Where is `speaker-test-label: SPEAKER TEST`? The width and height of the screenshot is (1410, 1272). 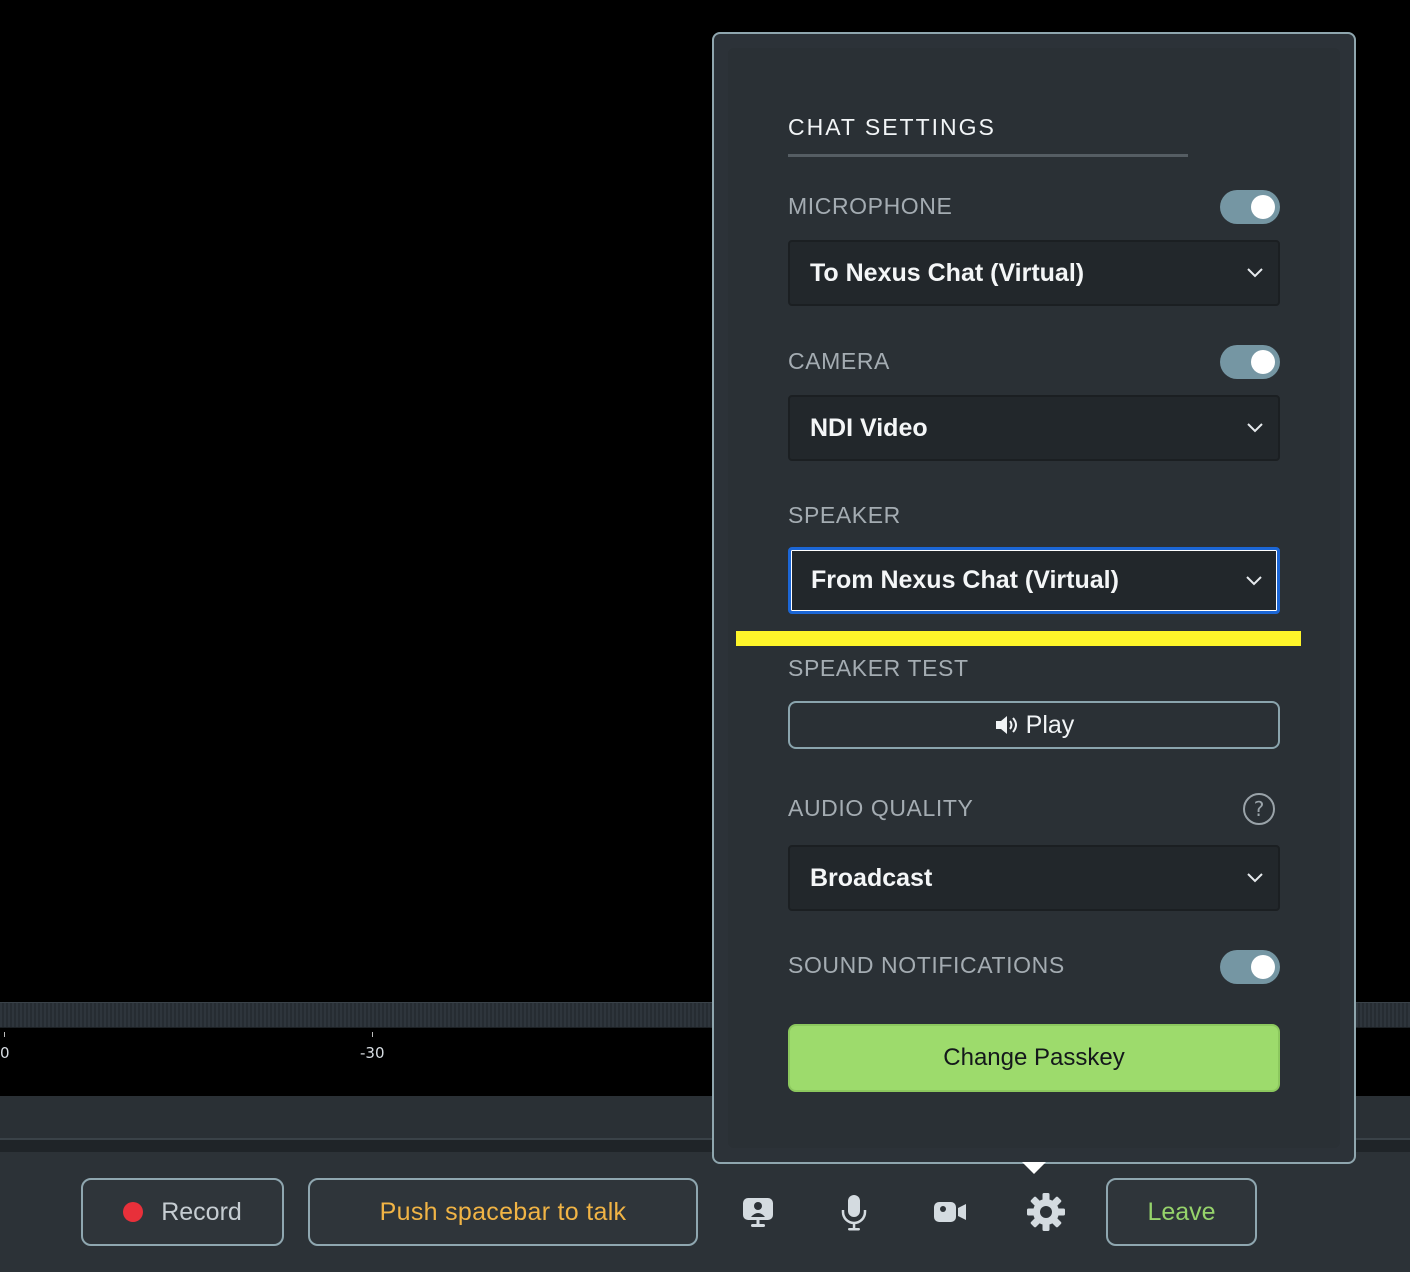 speaker-test-label: SPEAKER TEST is located at coordinates (878, 668).